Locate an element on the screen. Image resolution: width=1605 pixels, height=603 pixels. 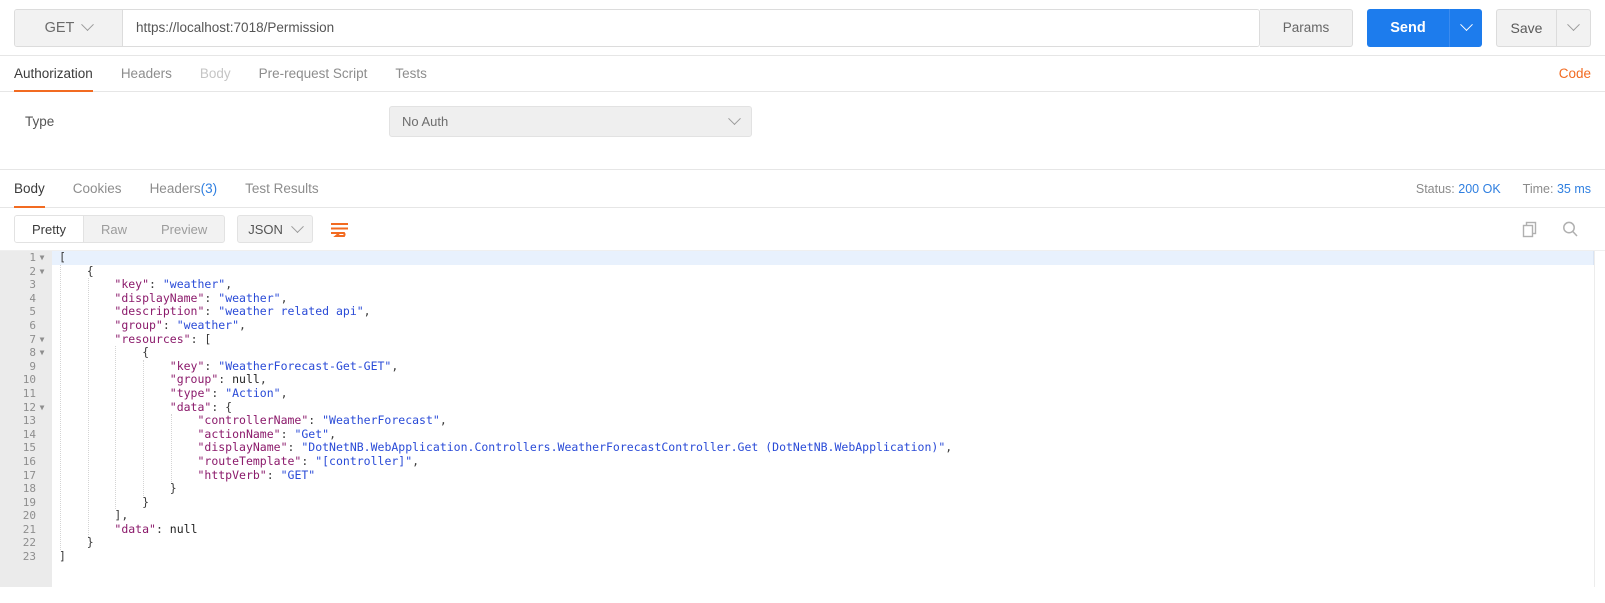
response-tab-headers: Headers (3) is located at coordinates (184, 188).